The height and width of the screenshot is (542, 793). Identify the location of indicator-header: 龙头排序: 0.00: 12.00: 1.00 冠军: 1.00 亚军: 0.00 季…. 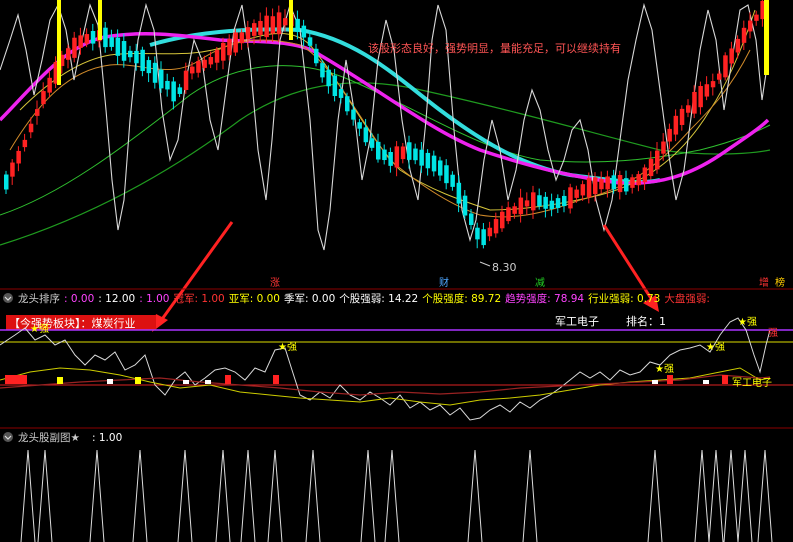
(364, 298).